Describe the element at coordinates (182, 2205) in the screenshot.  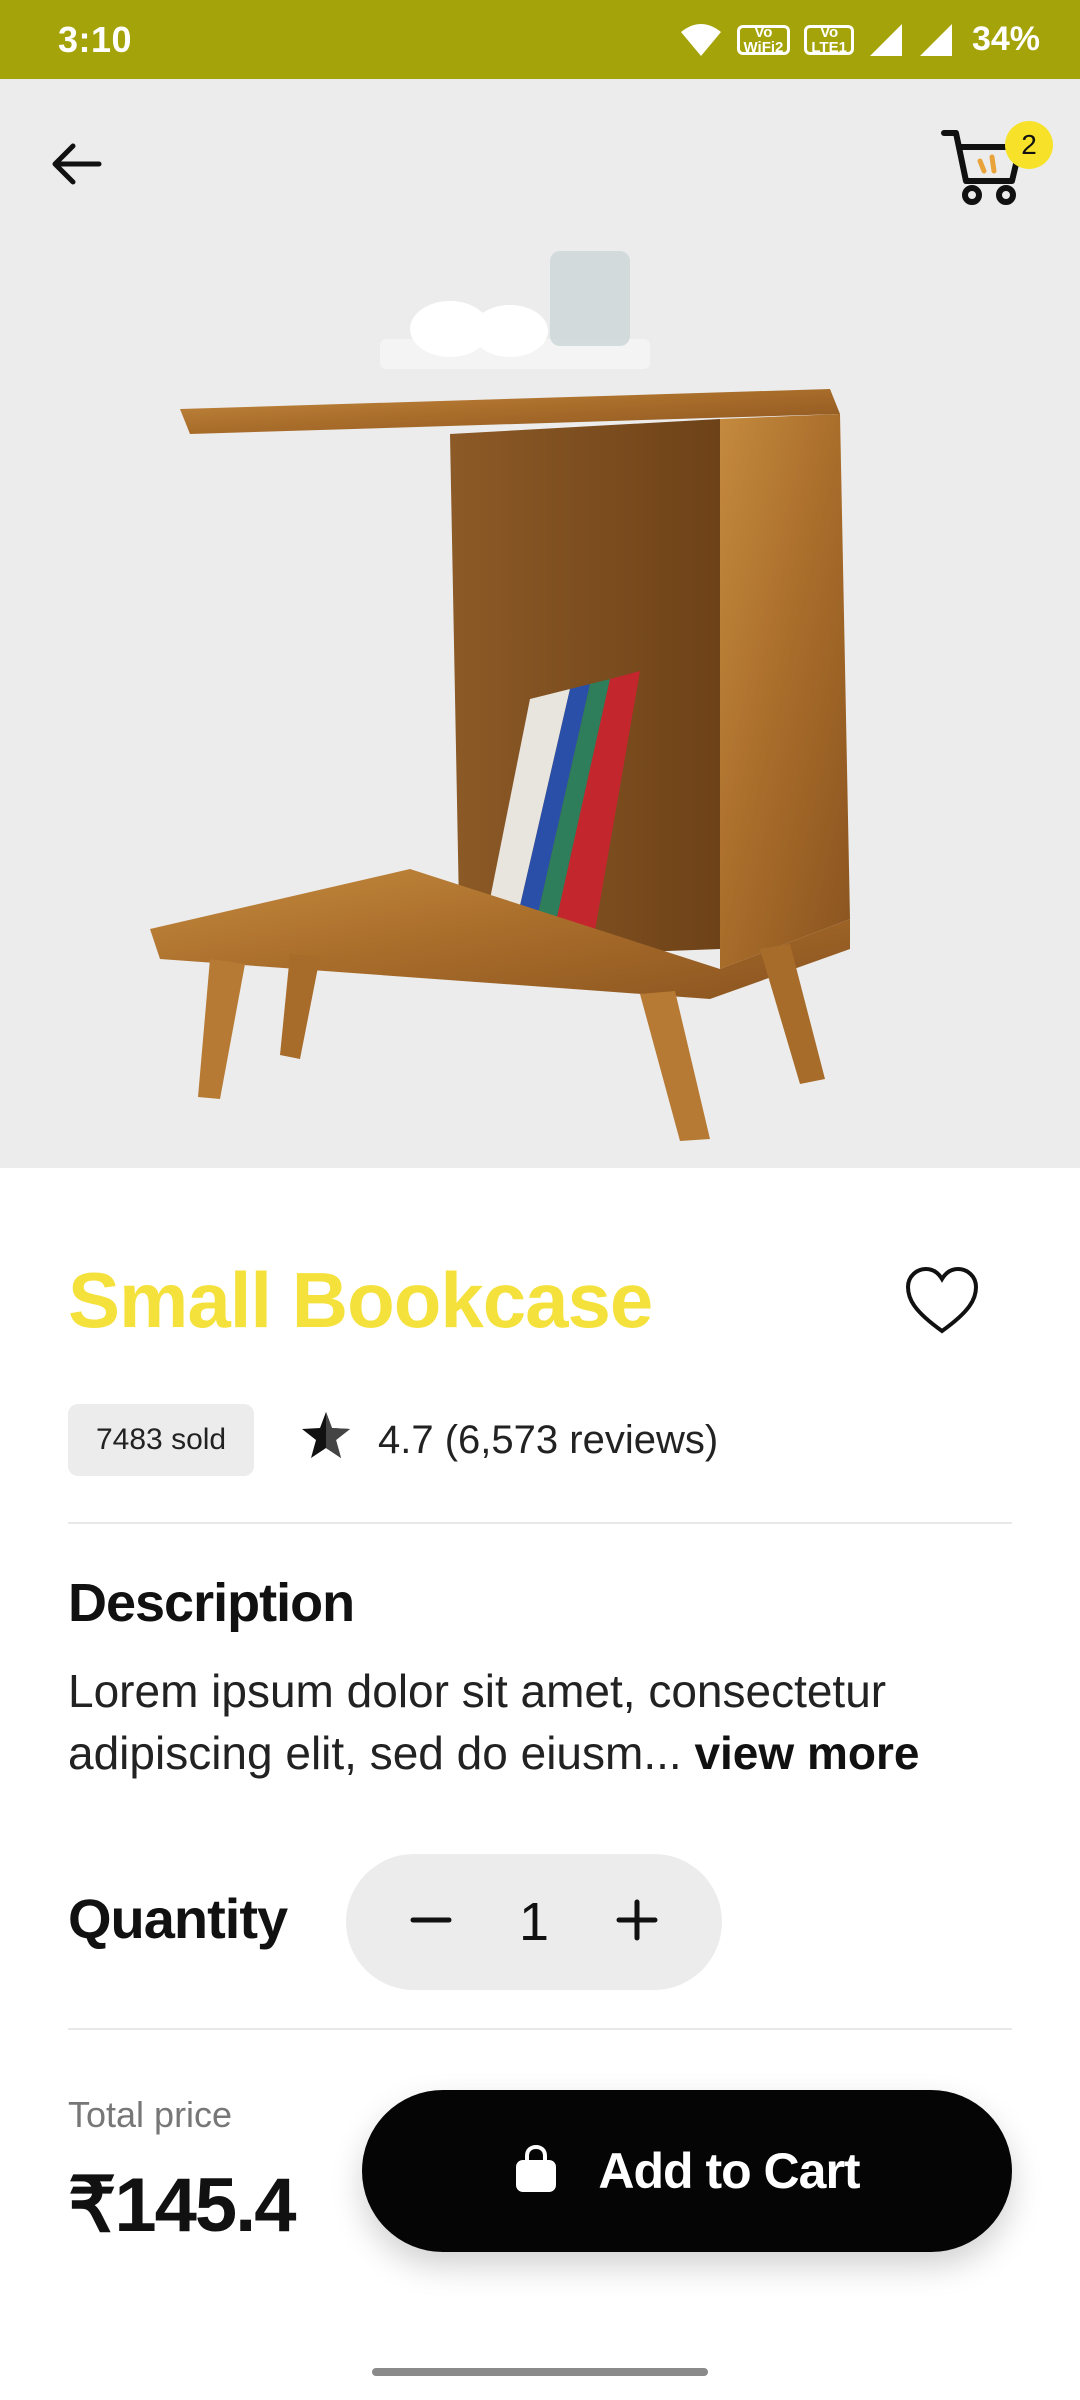
I see `total-price-value: ₹145.4` at that location.